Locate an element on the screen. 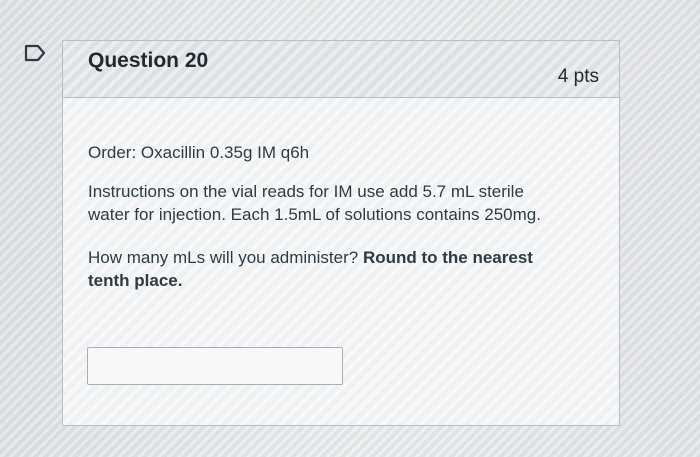  question-points: 4 pts is located at coordinates (578, 76).